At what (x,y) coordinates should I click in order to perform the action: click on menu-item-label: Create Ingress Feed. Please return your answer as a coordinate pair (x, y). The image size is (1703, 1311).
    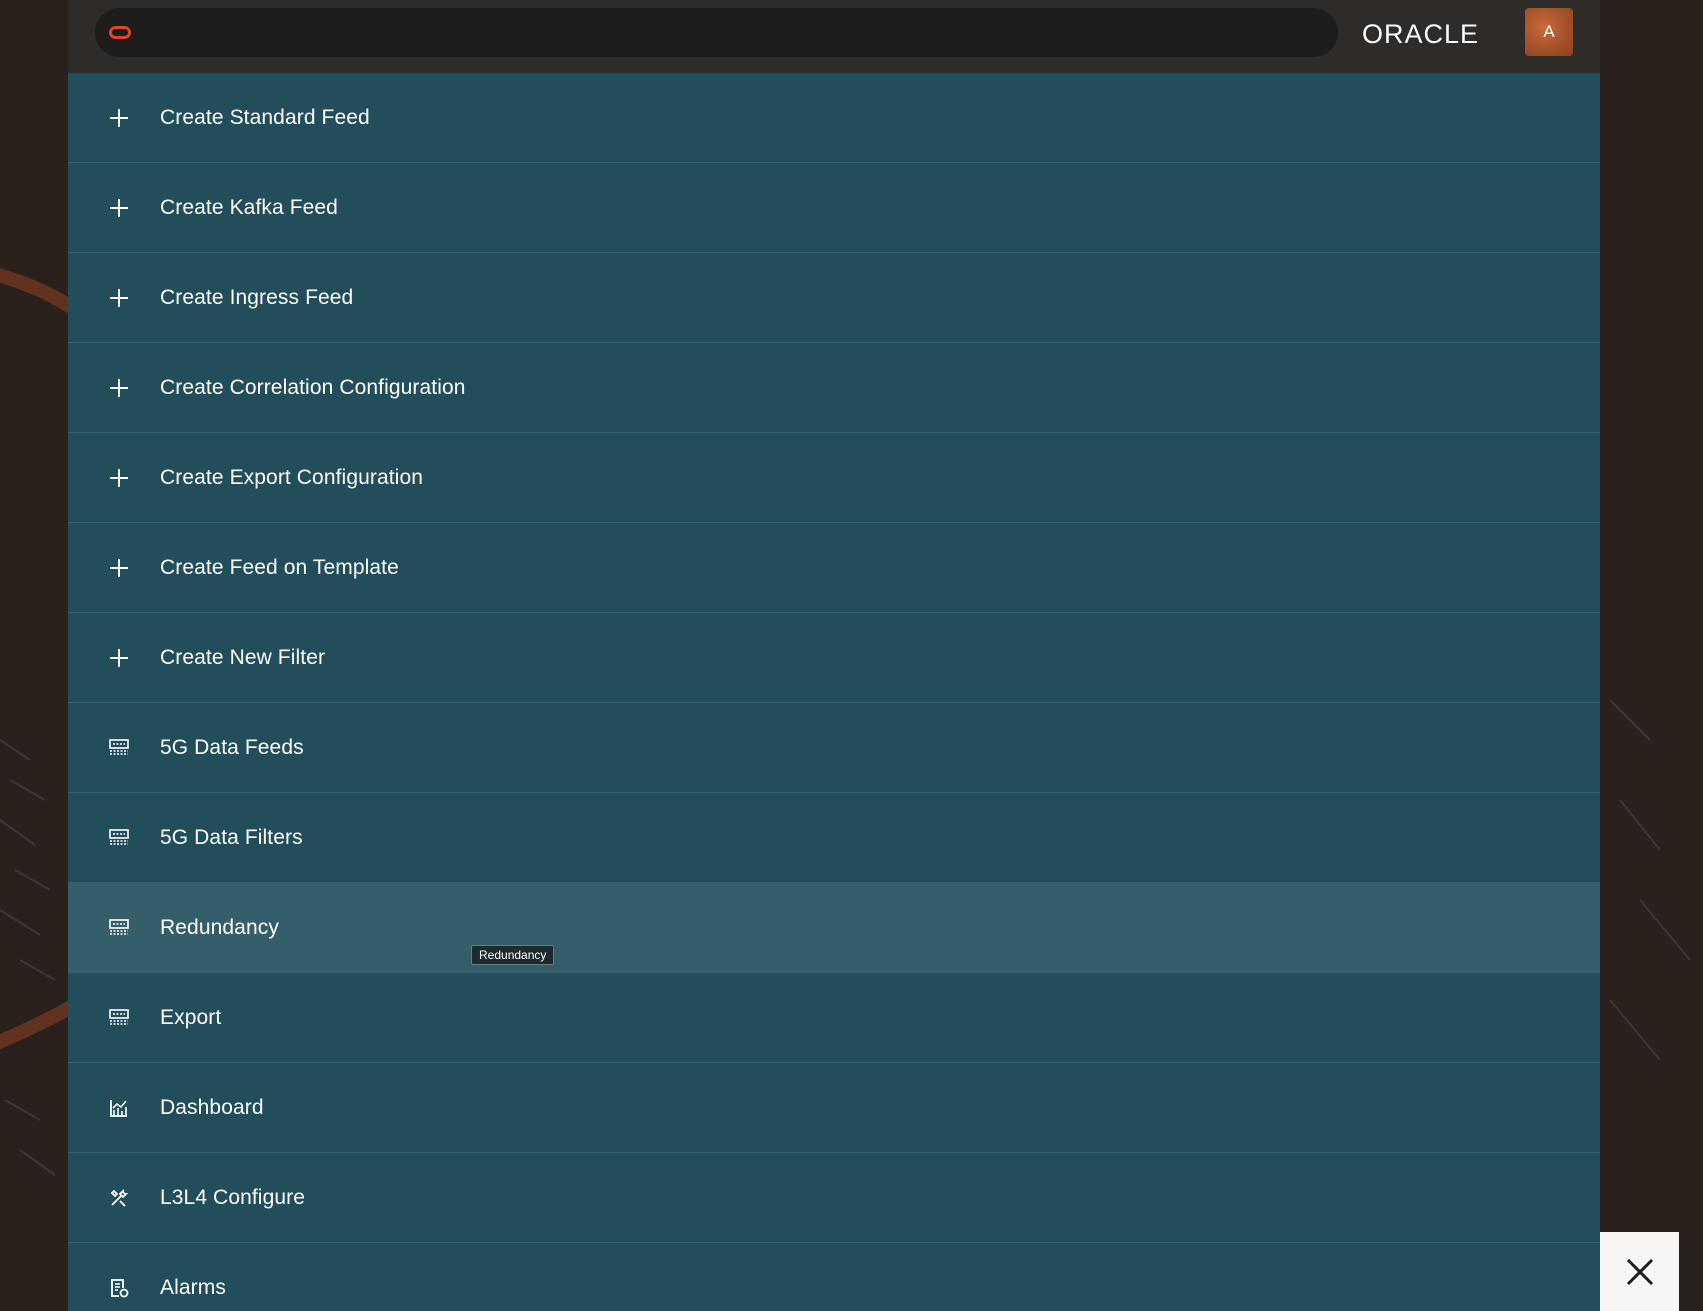
    Looking at the image, I should click on (257, 297).